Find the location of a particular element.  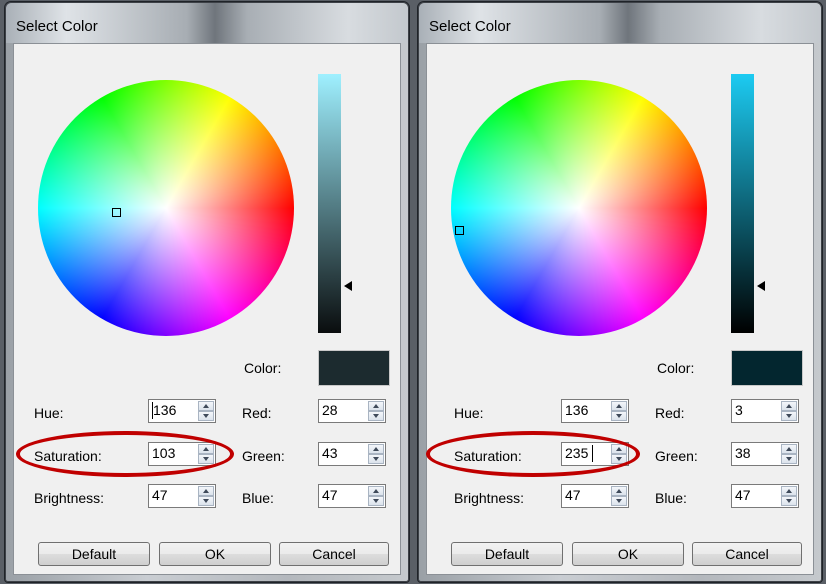

red-spinbox: 28 is located at coordinates (352, 411).